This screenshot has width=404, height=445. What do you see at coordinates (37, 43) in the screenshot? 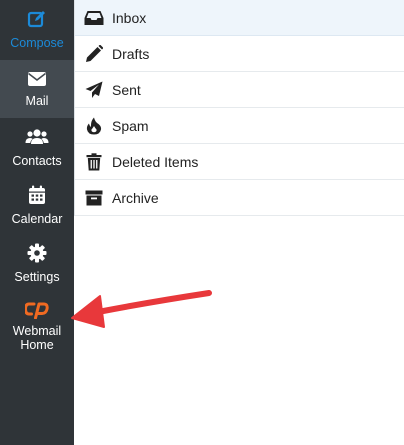
I see `sidebar-item-label: Compose` at bounding box center [37, 43].